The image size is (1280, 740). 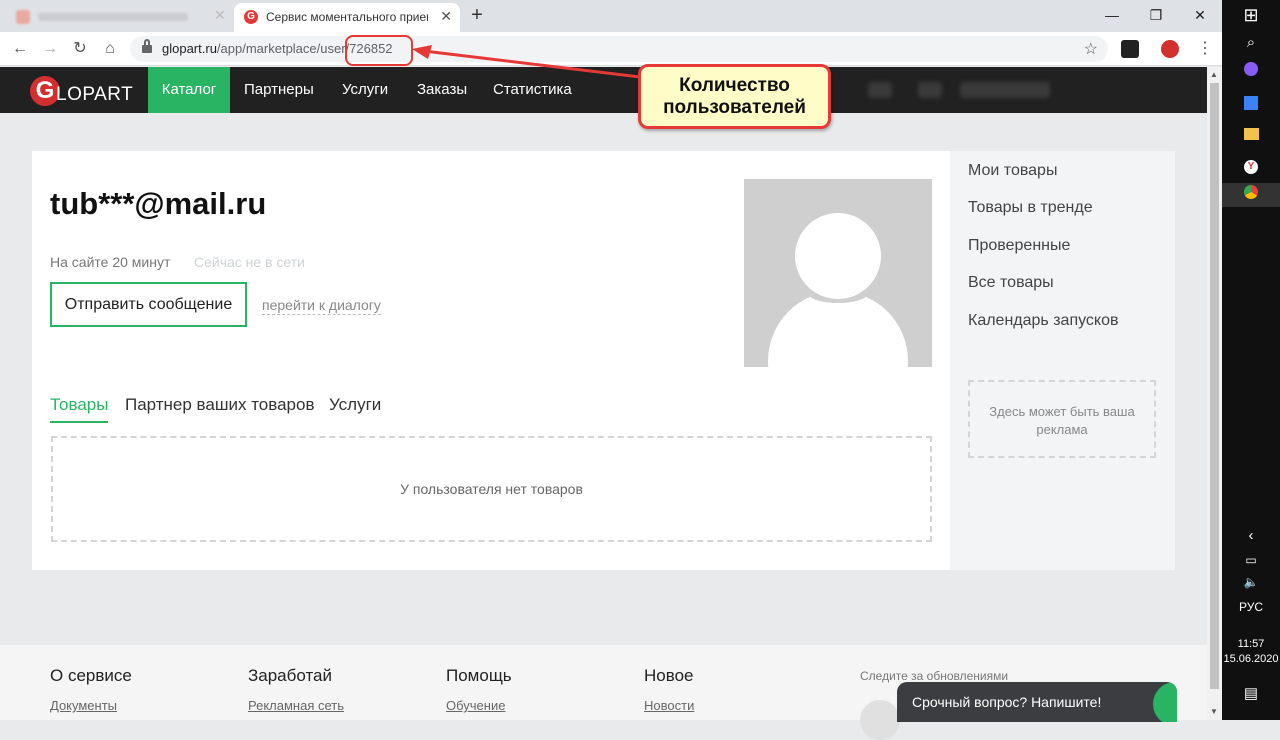 What do you see at coordinates (1214, 711) in the screenshot?
I see `scroll-down-icon: ▼` at bounding box center [1214, 711].